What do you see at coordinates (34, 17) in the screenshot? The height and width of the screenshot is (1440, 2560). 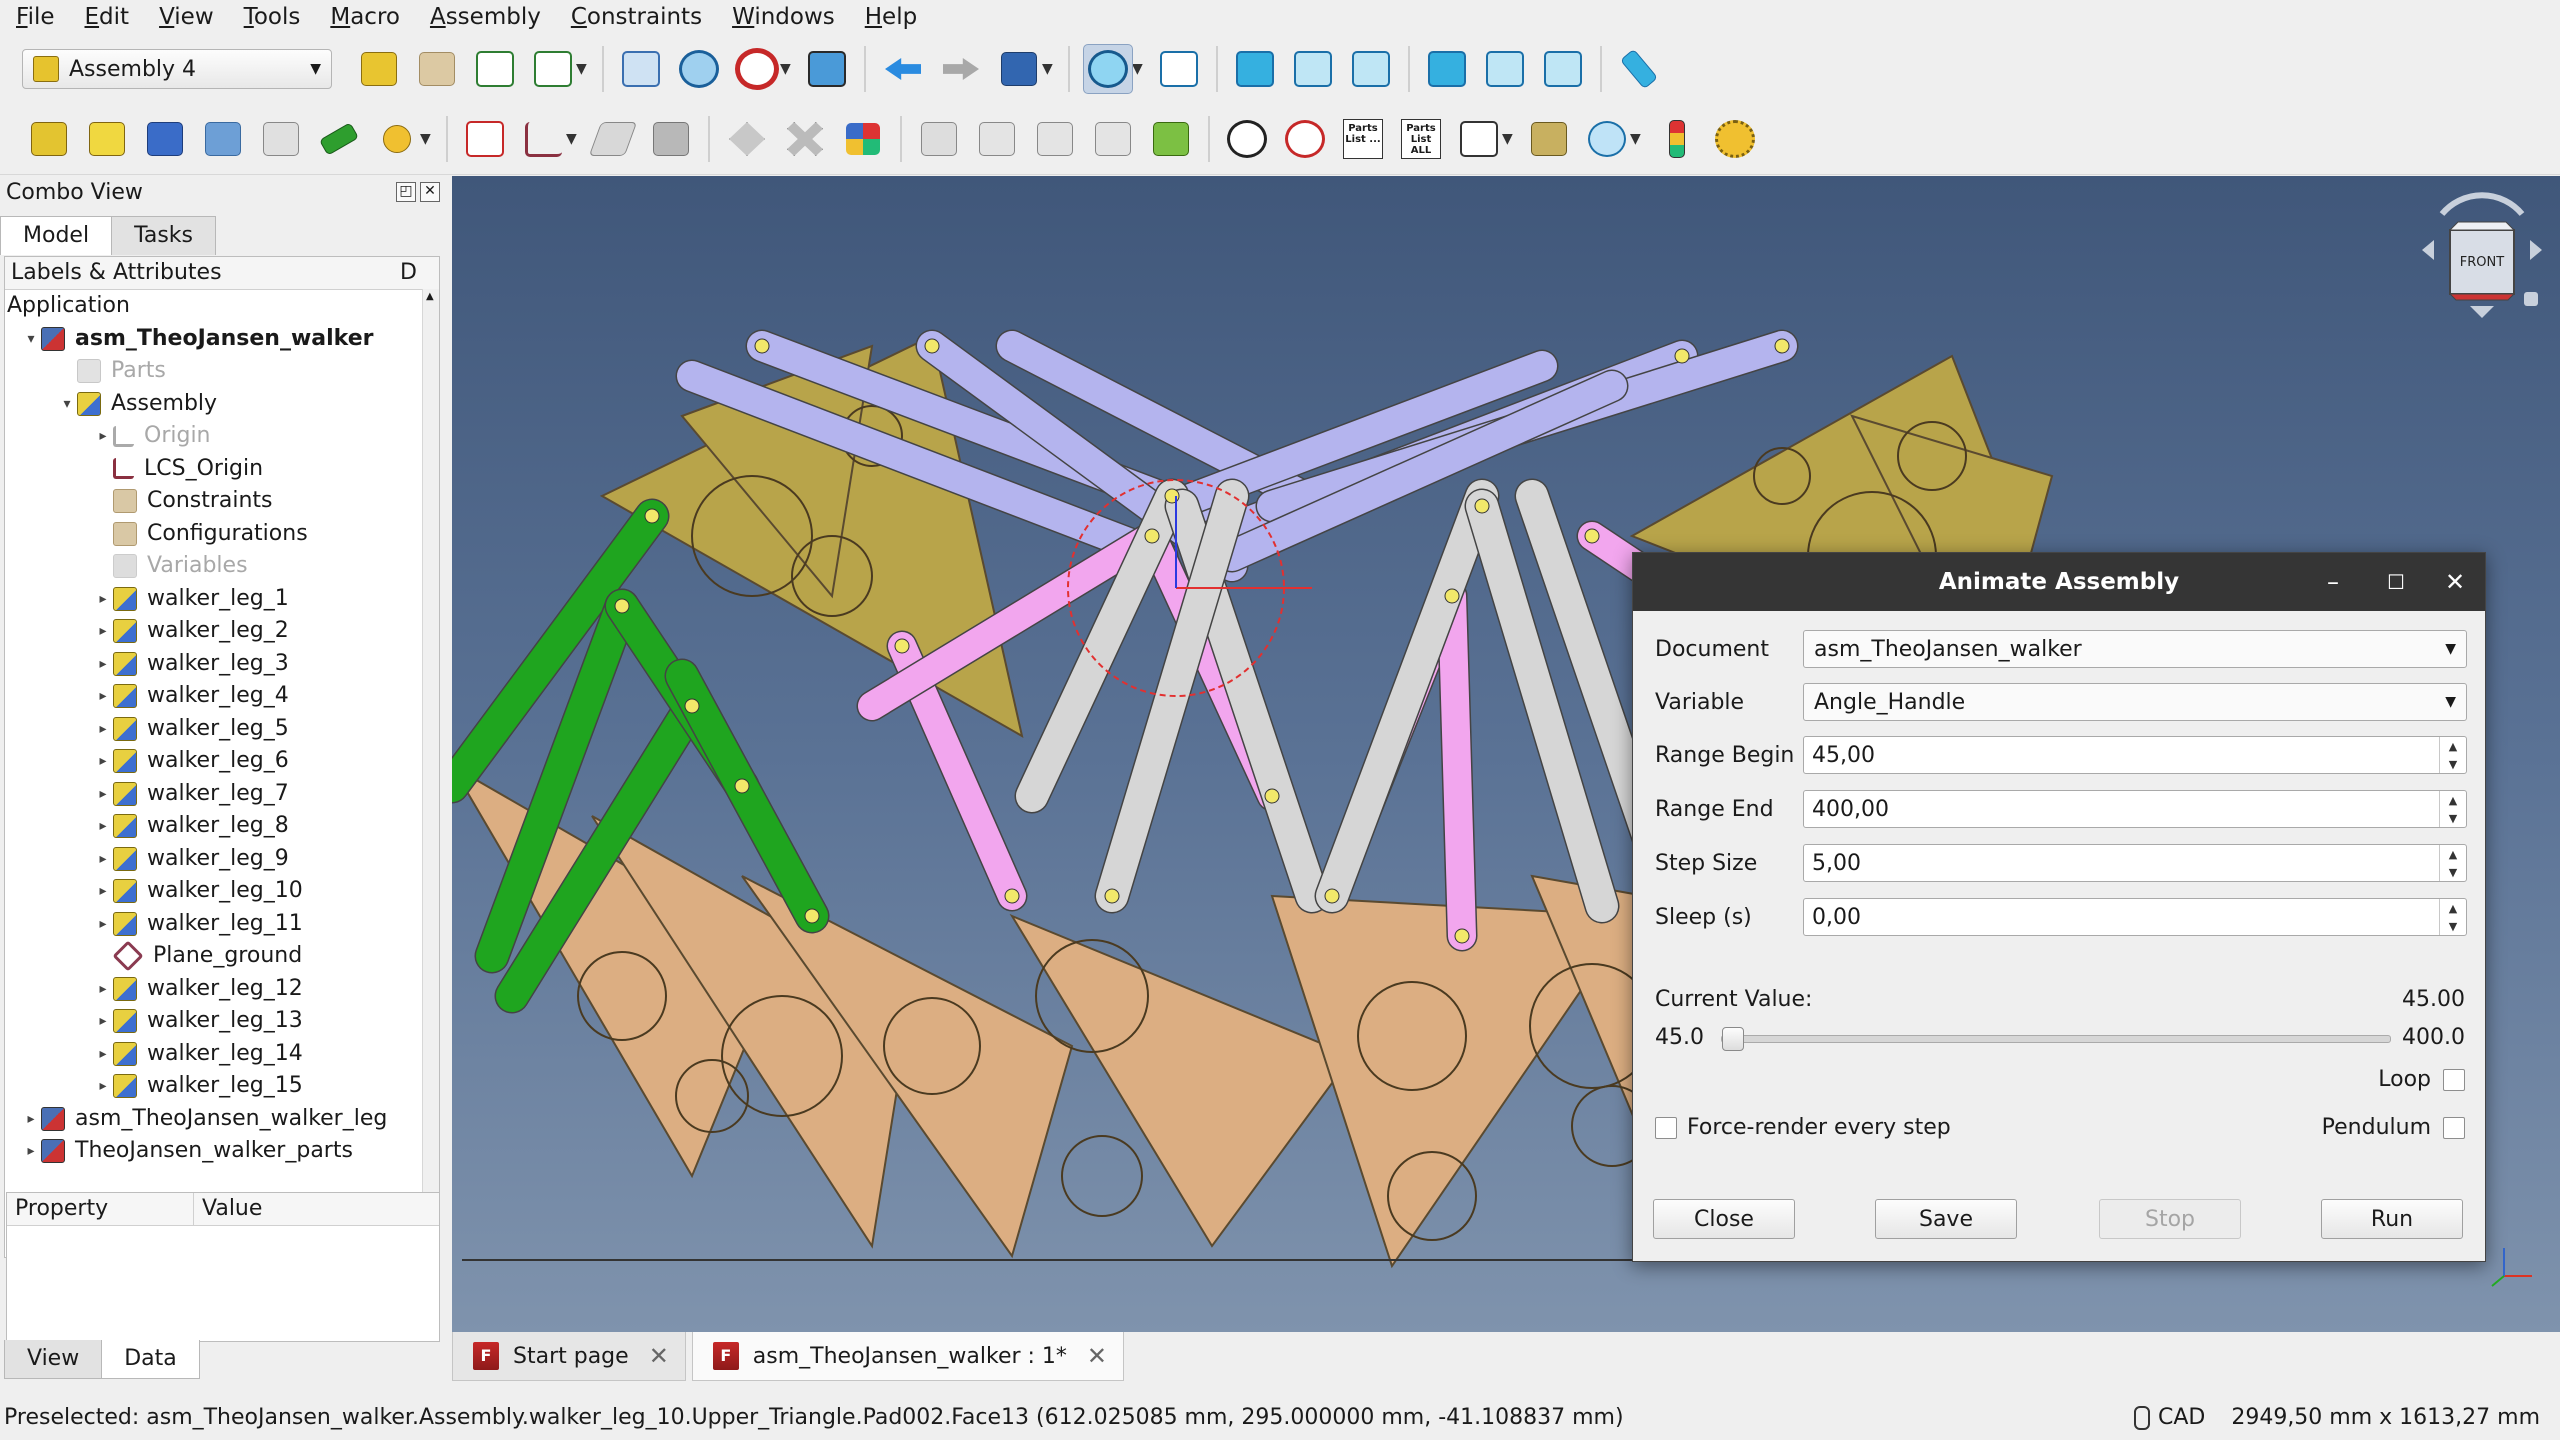 I see `menu-file: File` at bounding box center [34, 17].